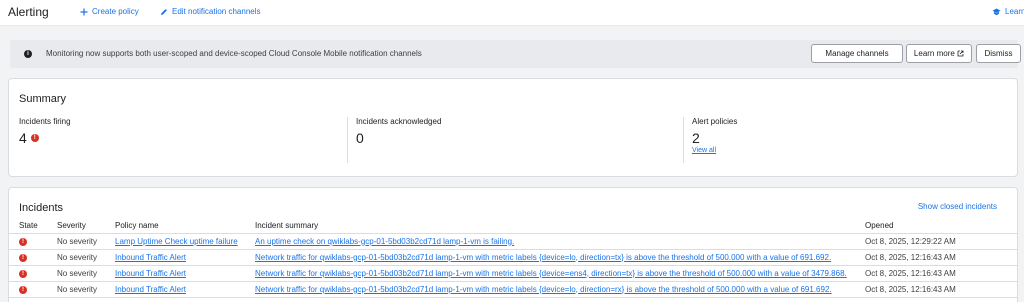 The width and height of the screenshot is (1024, 302). Describe the element at coordinates (84, 11) in the screenshot. I see `plus-icon` at that location.